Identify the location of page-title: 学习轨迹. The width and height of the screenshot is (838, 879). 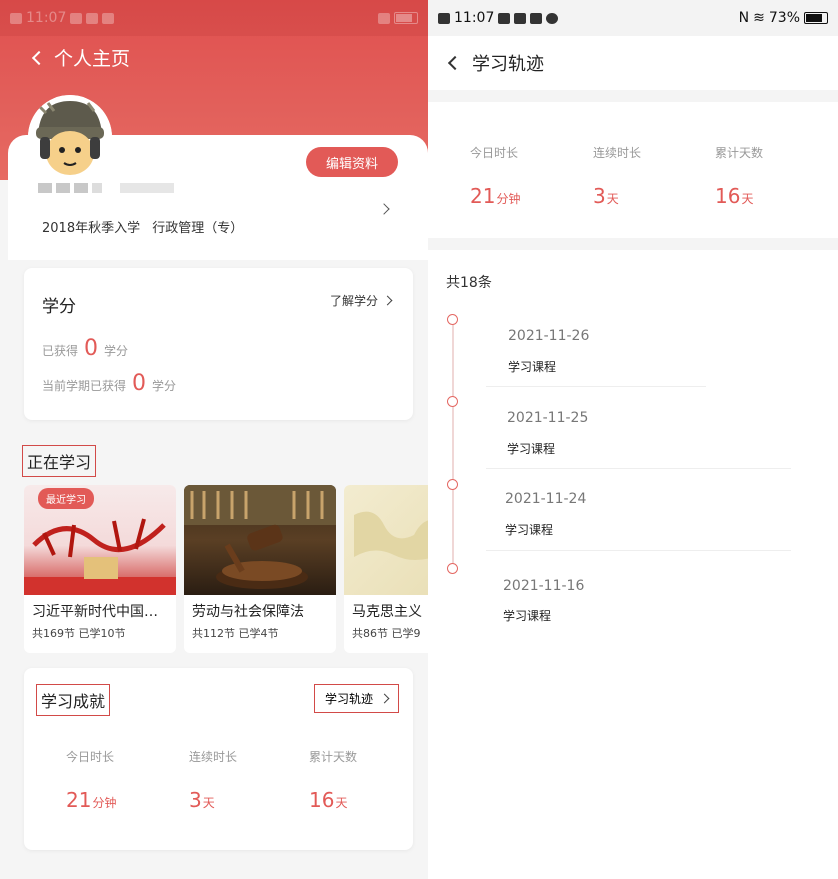
(508, 64).